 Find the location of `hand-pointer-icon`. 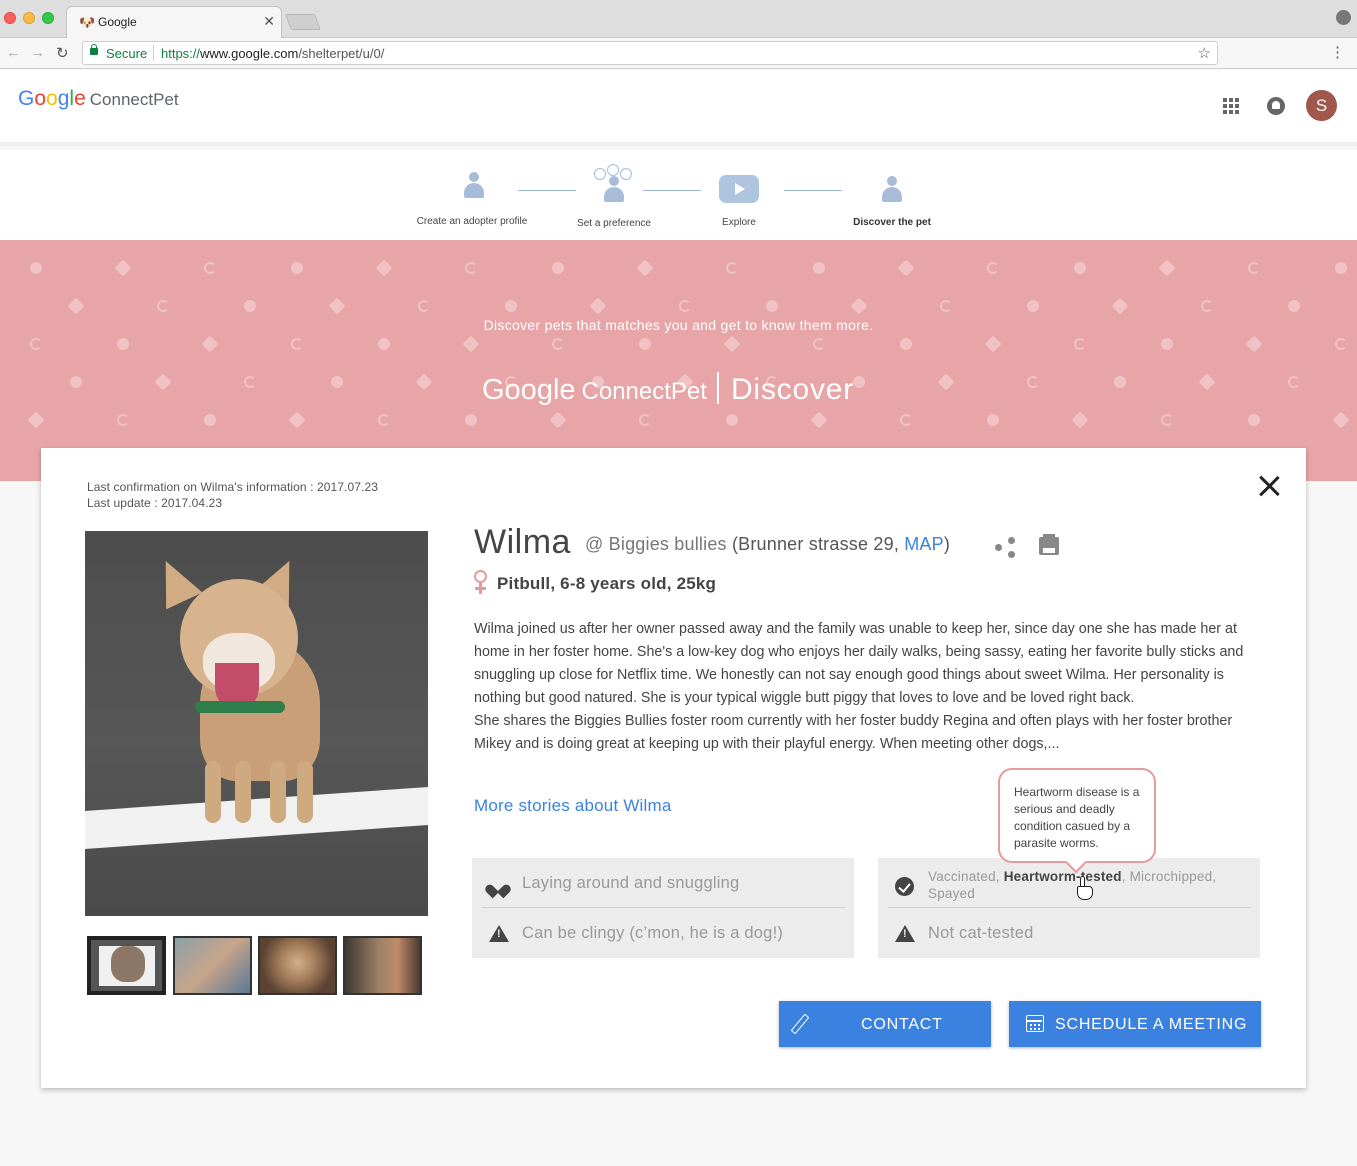

hand-pointer-icon is located at coordinates (1084, 889).